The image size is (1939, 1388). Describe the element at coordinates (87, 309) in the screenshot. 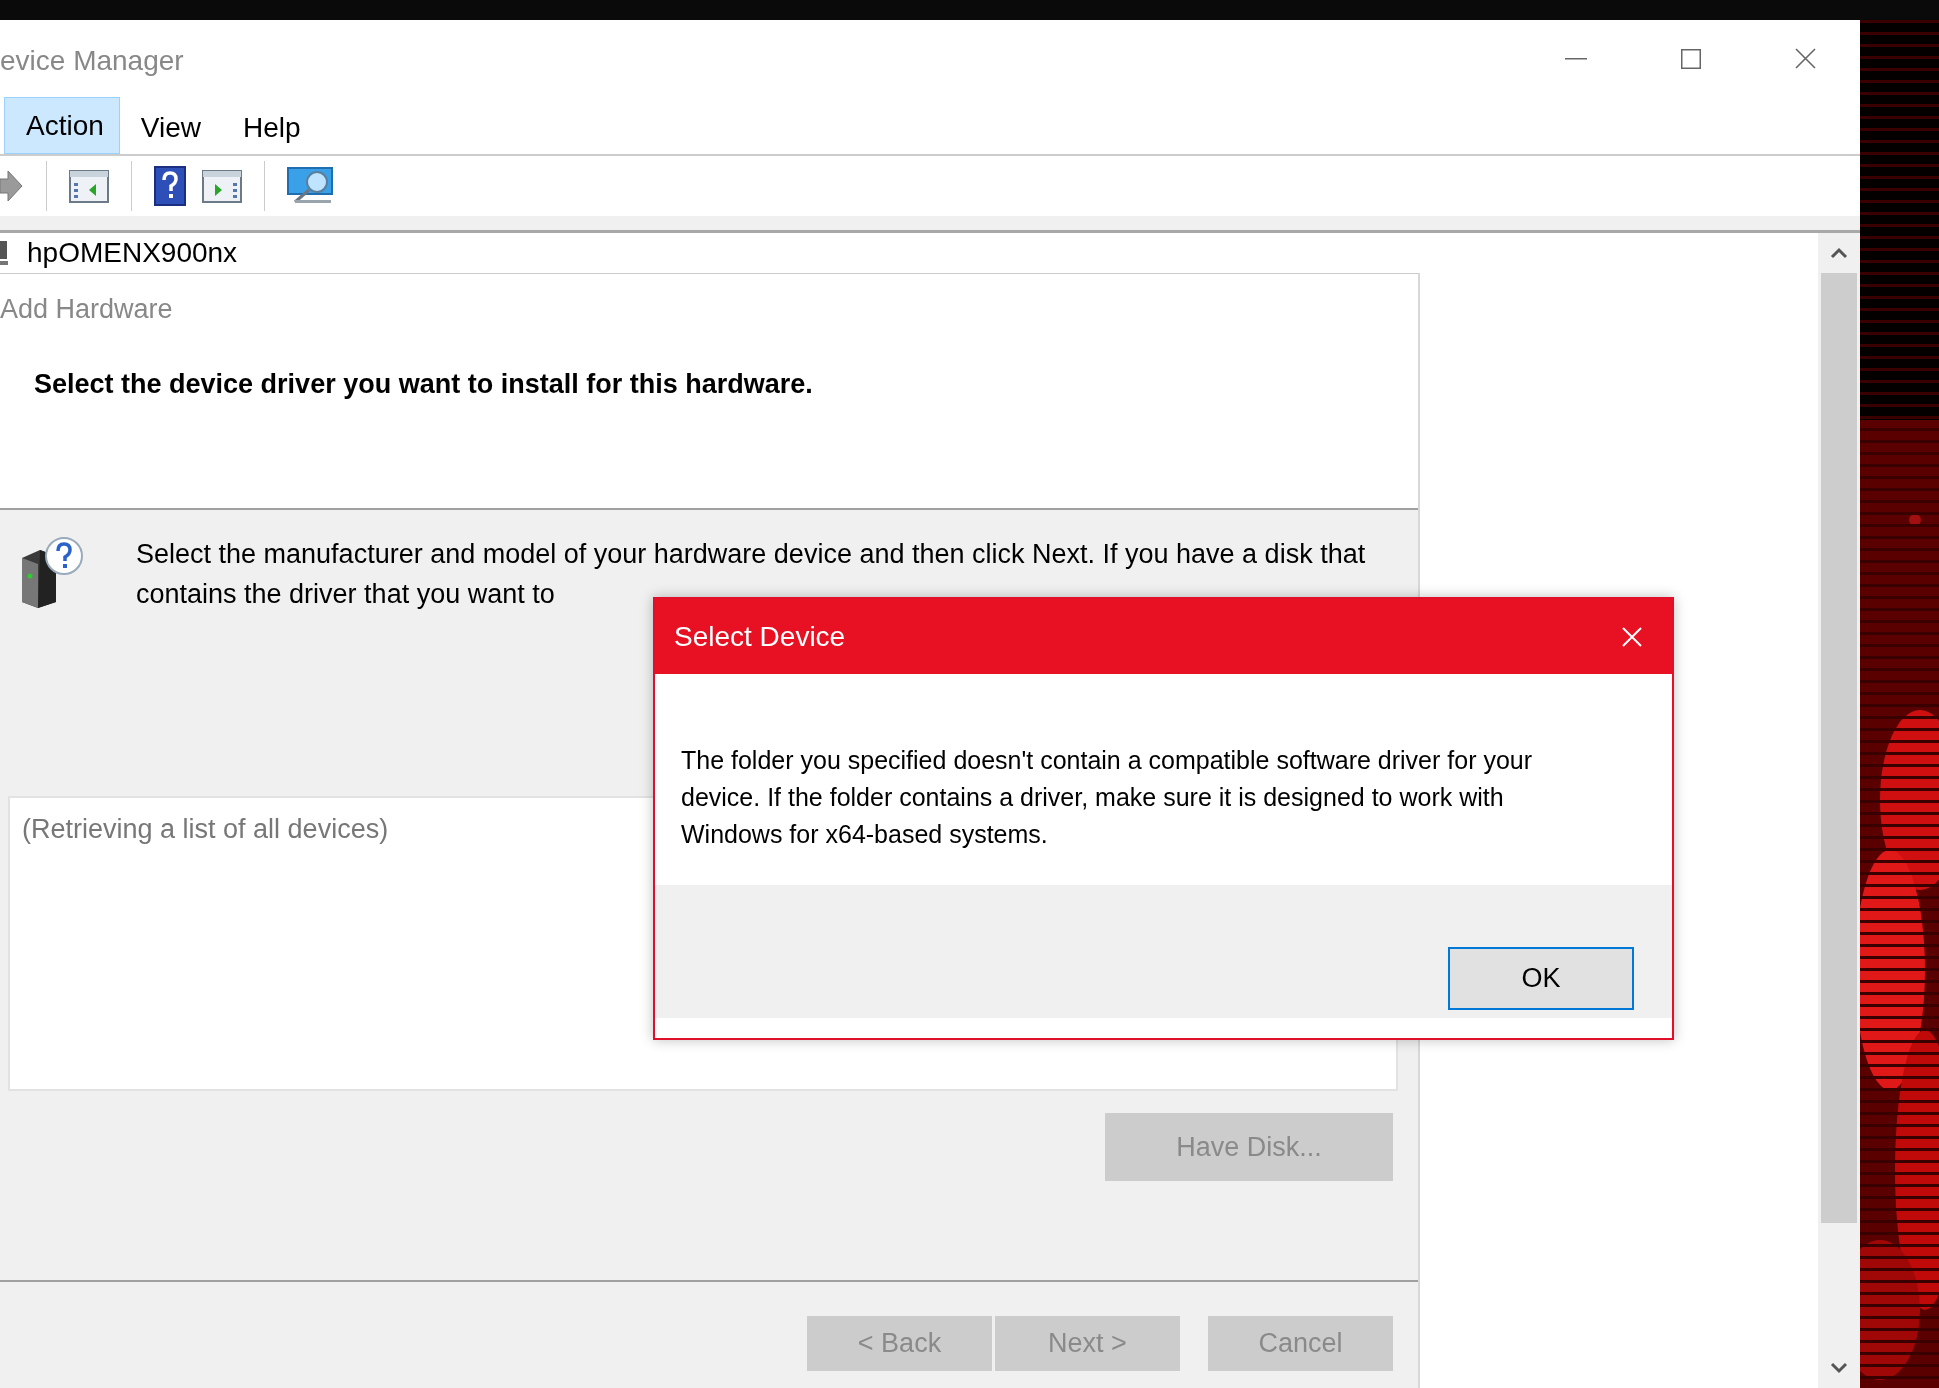

I see `wizard-title: Add Hardware` at that location.